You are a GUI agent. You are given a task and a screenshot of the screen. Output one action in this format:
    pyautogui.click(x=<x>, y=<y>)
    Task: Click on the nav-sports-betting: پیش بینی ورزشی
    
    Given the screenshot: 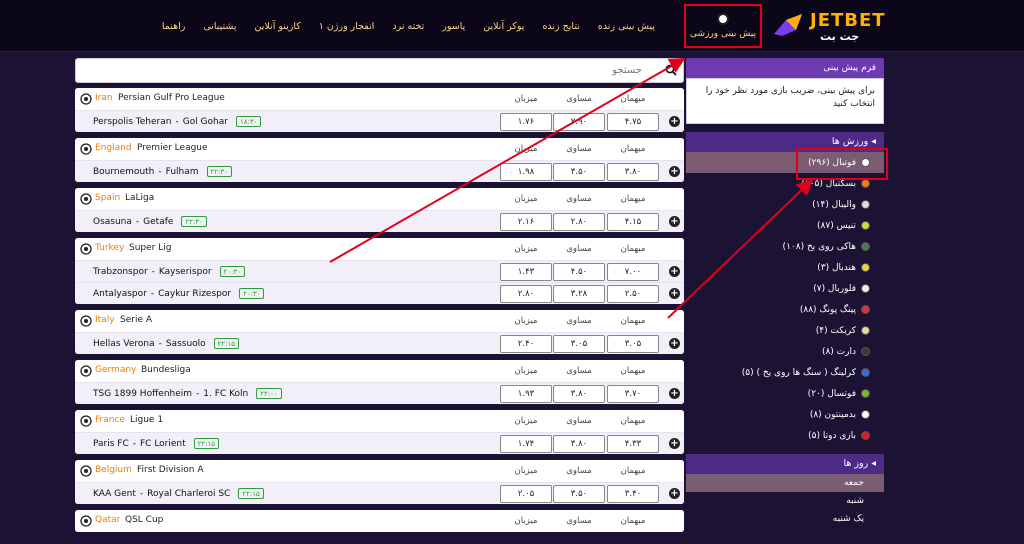 What is the action you would take?
    pyautogui.click(x=723, y=26)
    